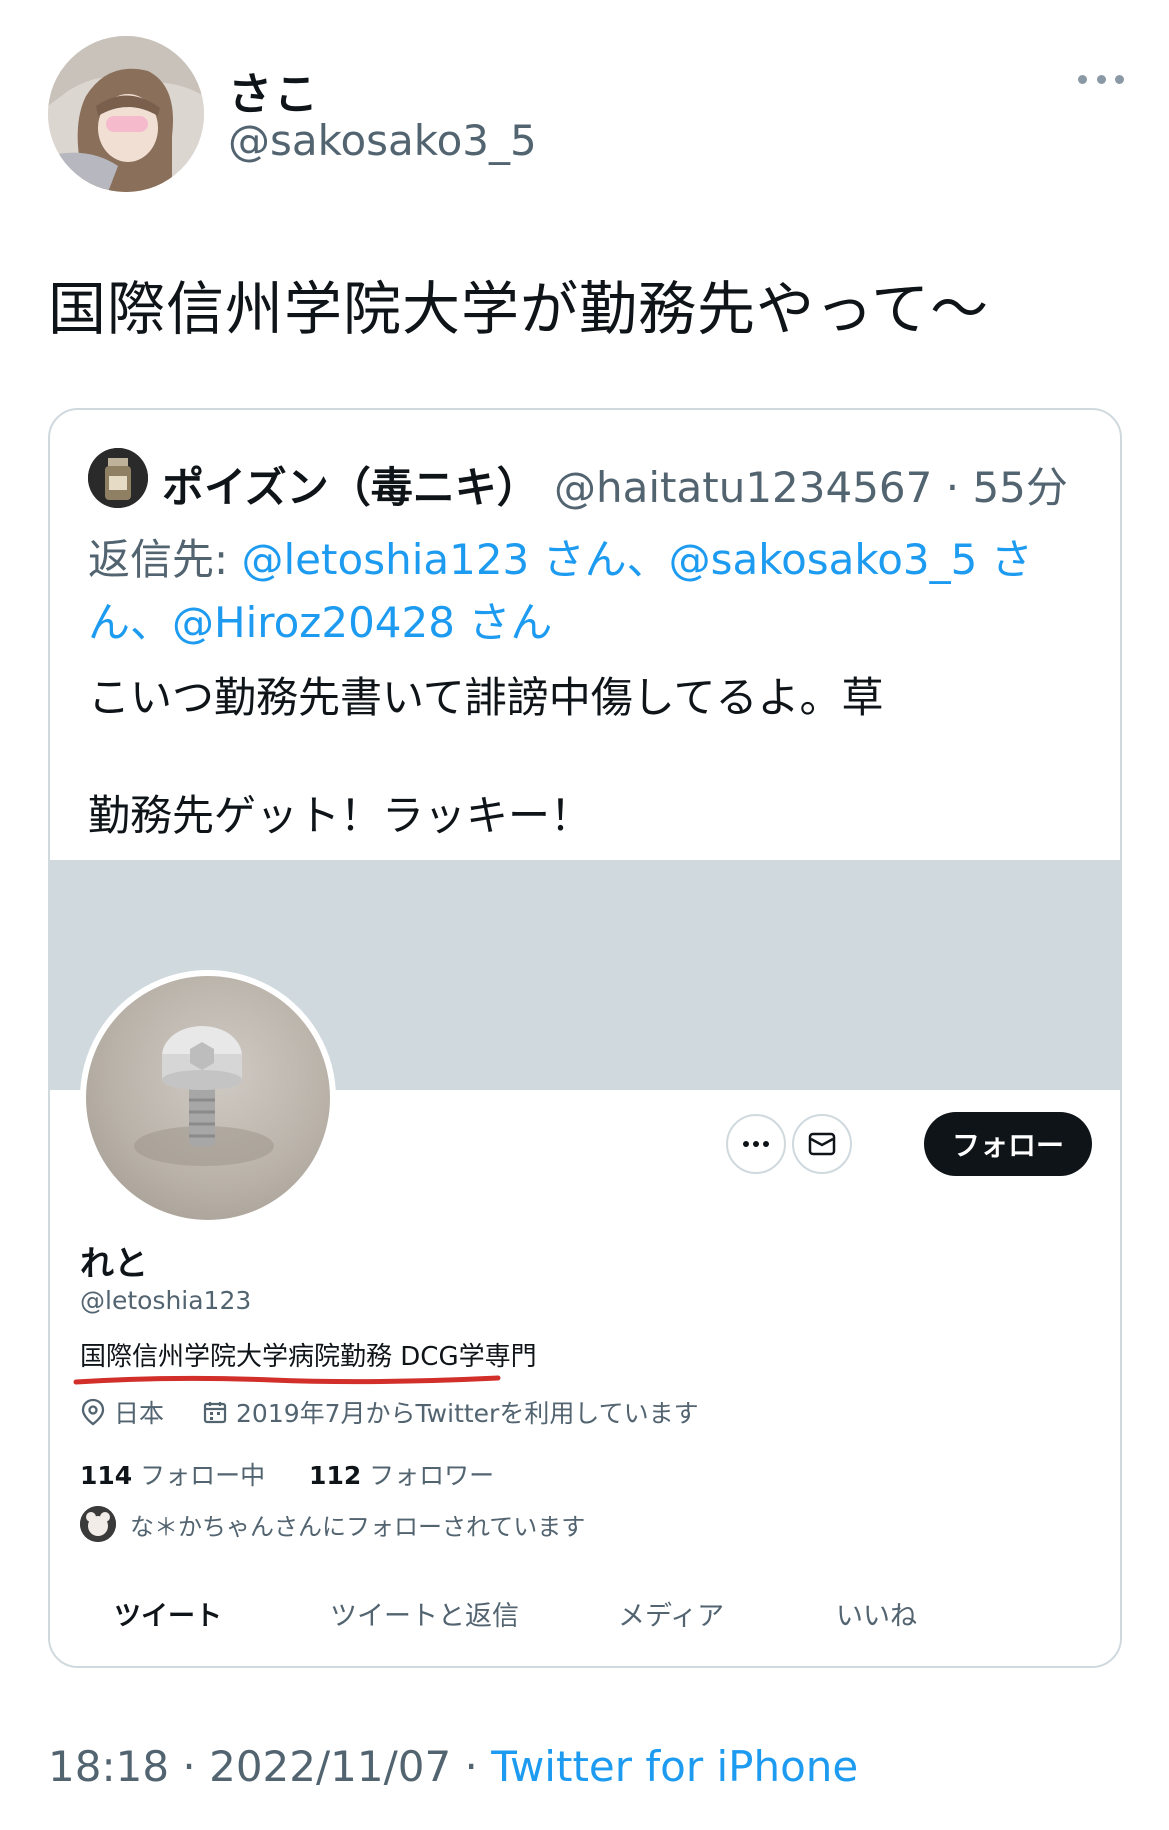  Describe the element at coordinates (428, 1475) in the screenshot. I see `followers-label: フォロワー` at that location.